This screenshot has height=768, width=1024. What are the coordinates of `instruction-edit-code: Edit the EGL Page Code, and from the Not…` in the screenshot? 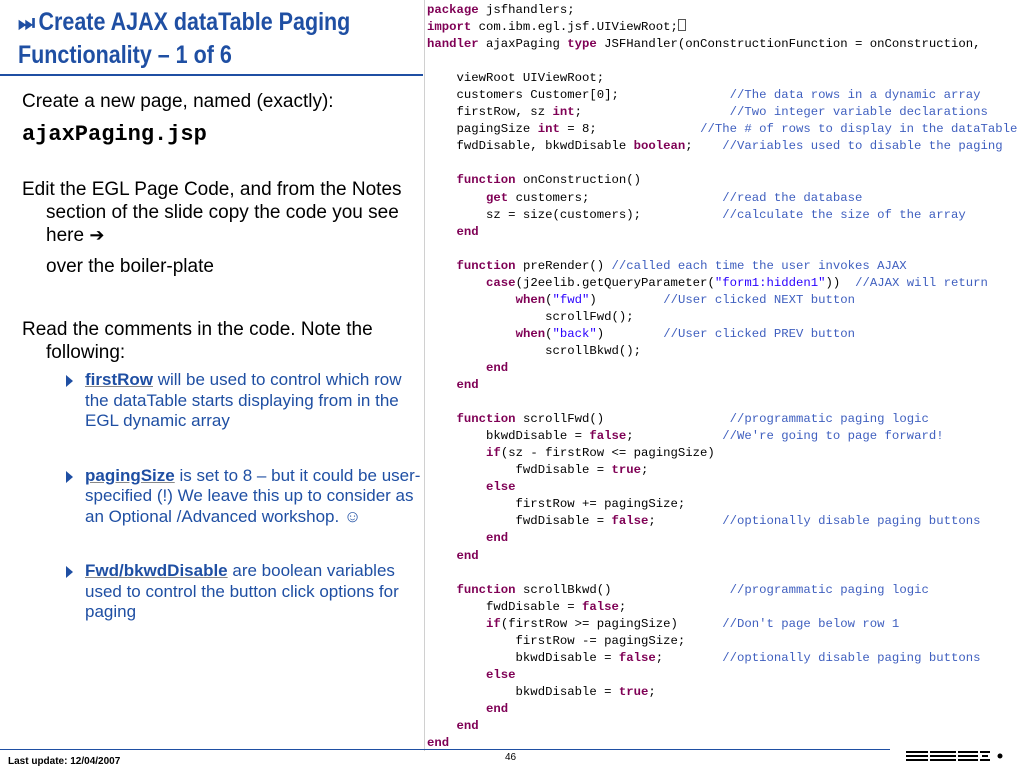 It's located at (222, 212).